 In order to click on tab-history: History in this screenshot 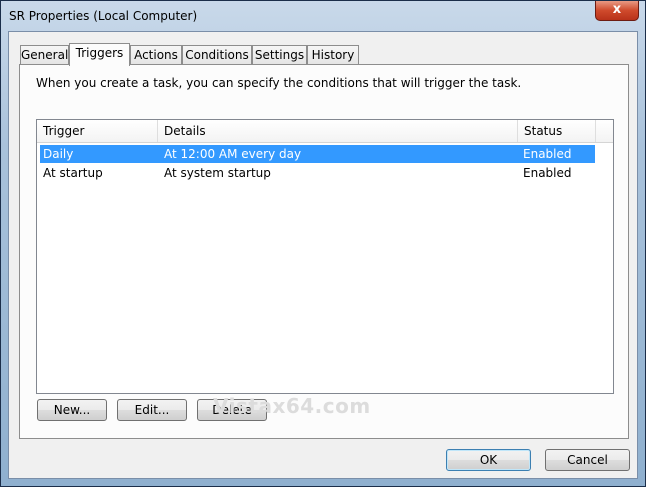, I will do `click(333, 55)`.